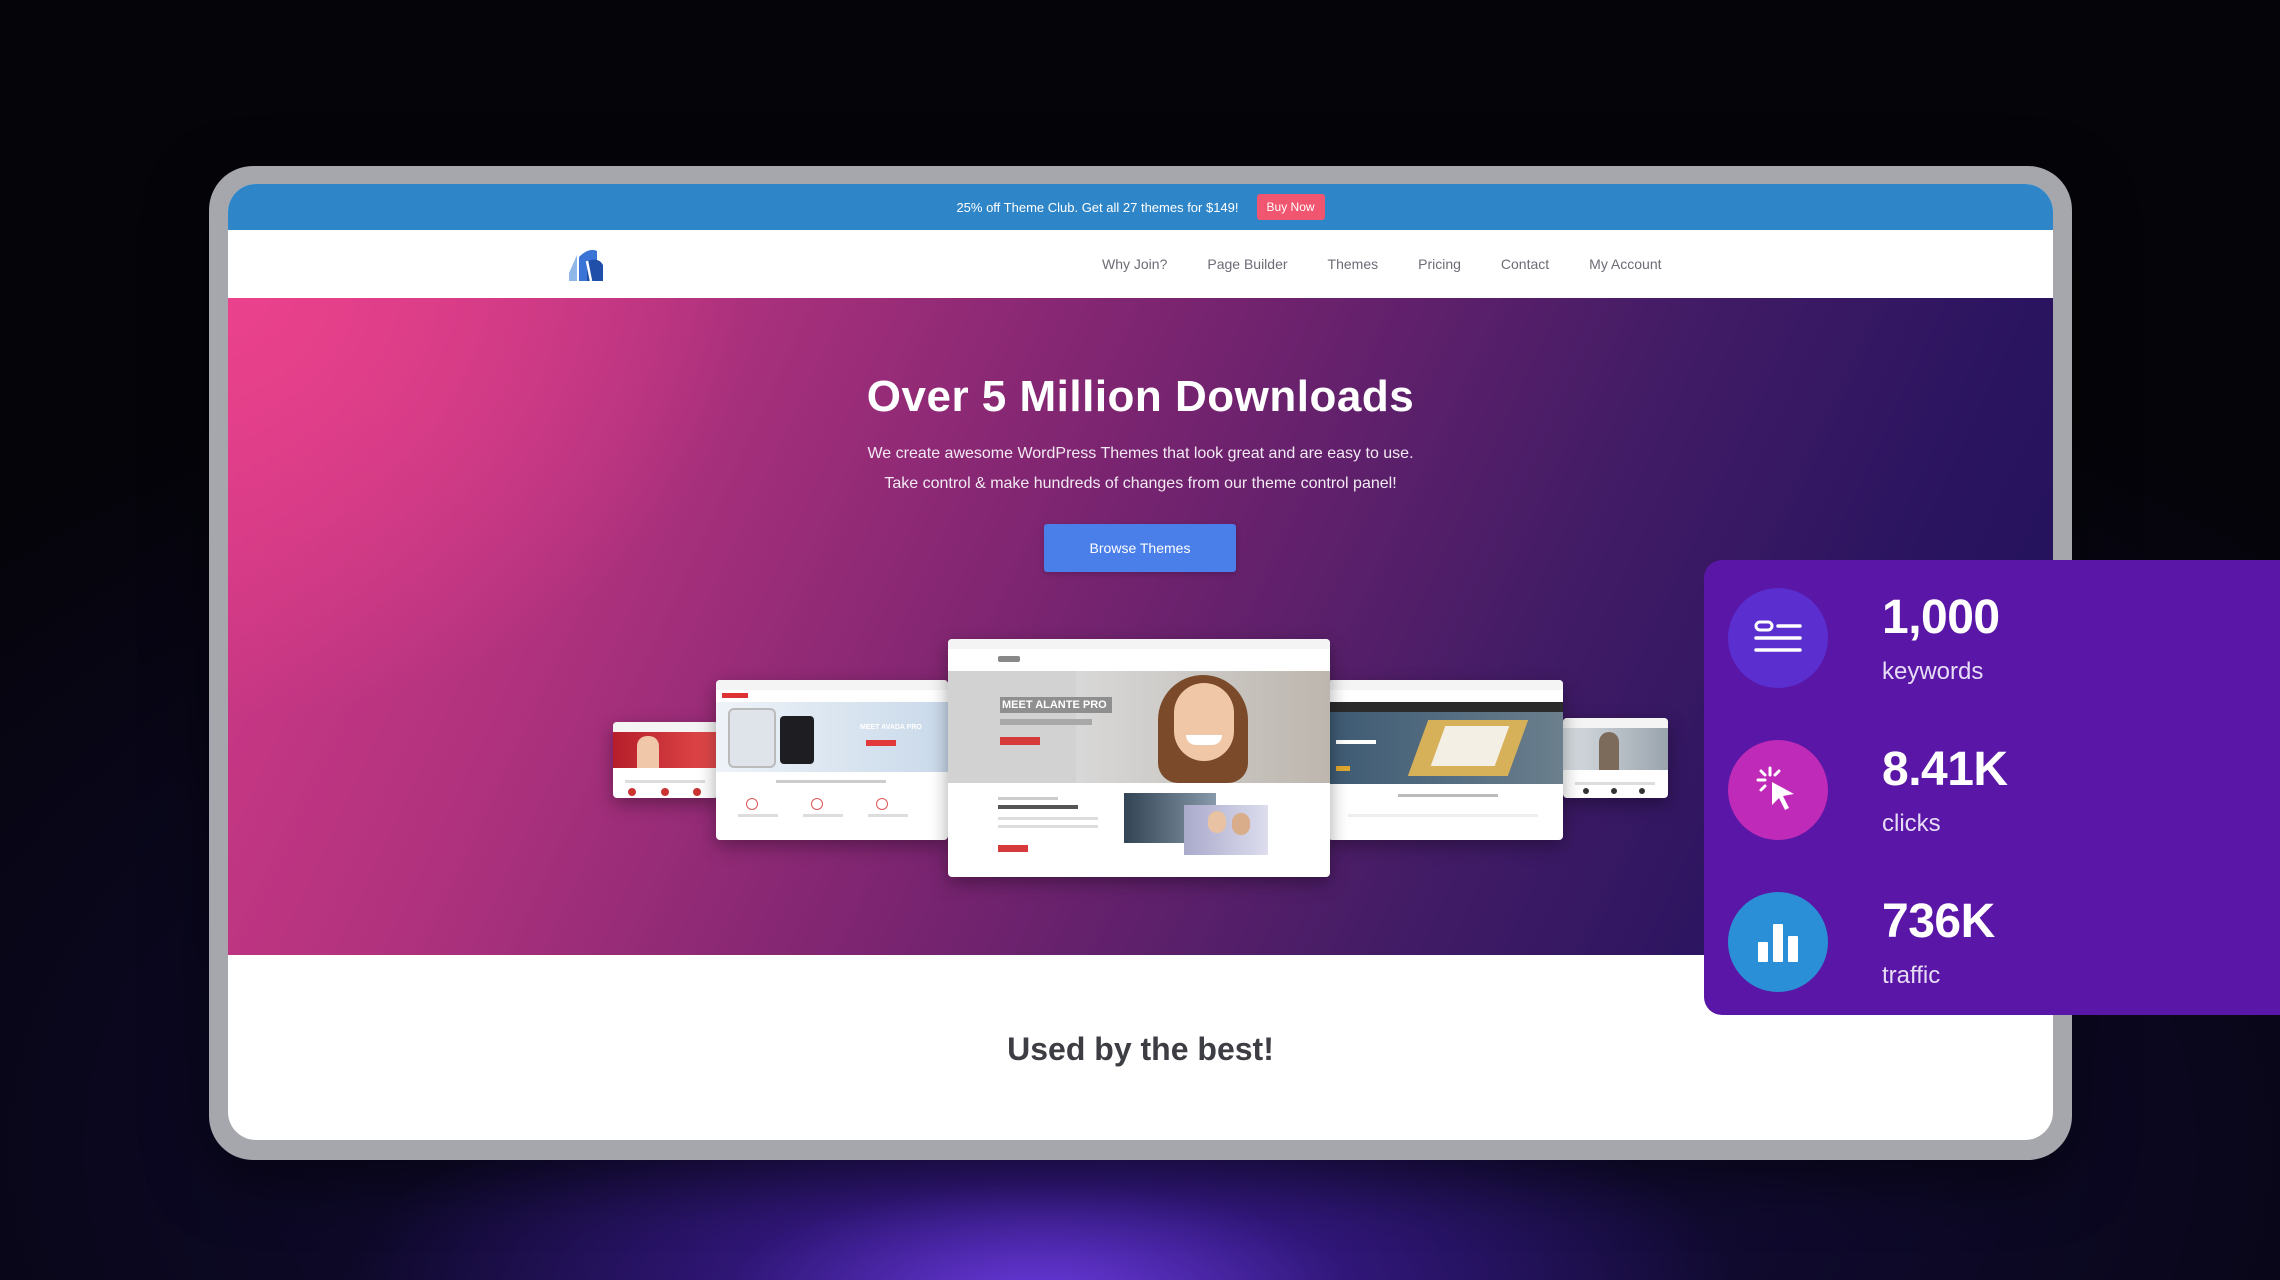  I want to click on theme-preview-far-right, so click(1615, 758).